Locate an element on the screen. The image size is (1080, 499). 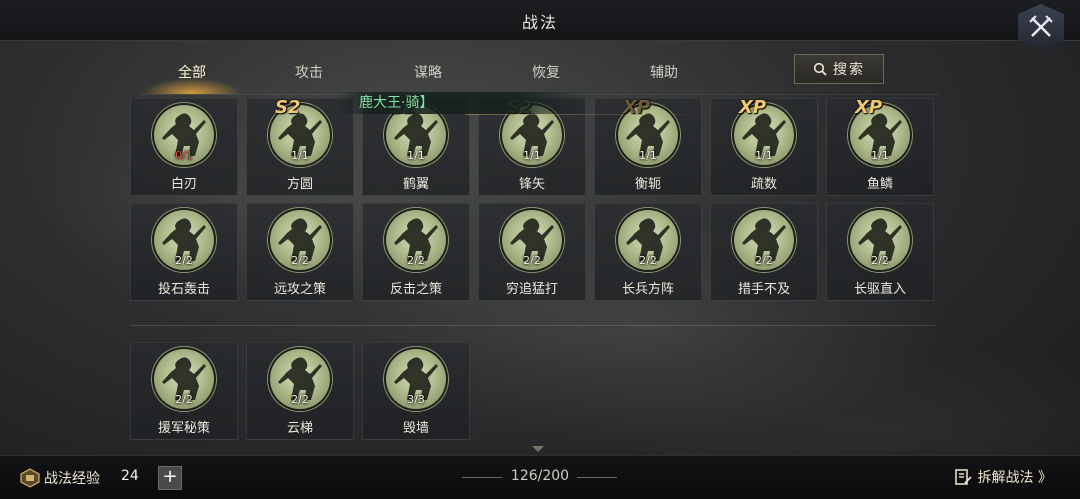
tactic-name: 投石轰击 is located at coordinates (183, 289).